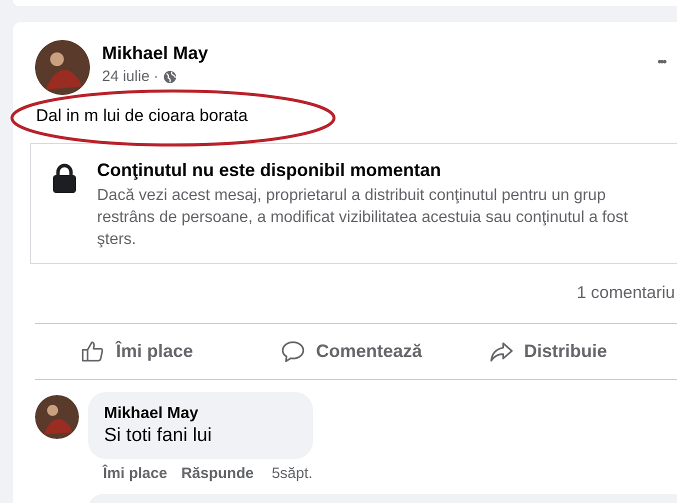  What do you see at coordinates (135, 474) in the screenshot?
I see `like-link: Îmi place` at bounding box center [135, 474].